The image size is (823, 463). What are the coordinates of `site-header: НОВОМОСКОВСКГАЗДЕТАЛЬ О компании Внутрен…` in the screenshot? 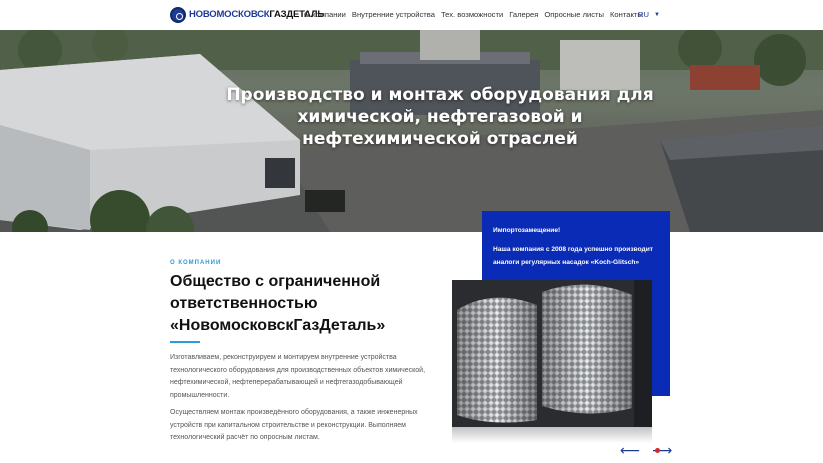 It's located at (411, 15).